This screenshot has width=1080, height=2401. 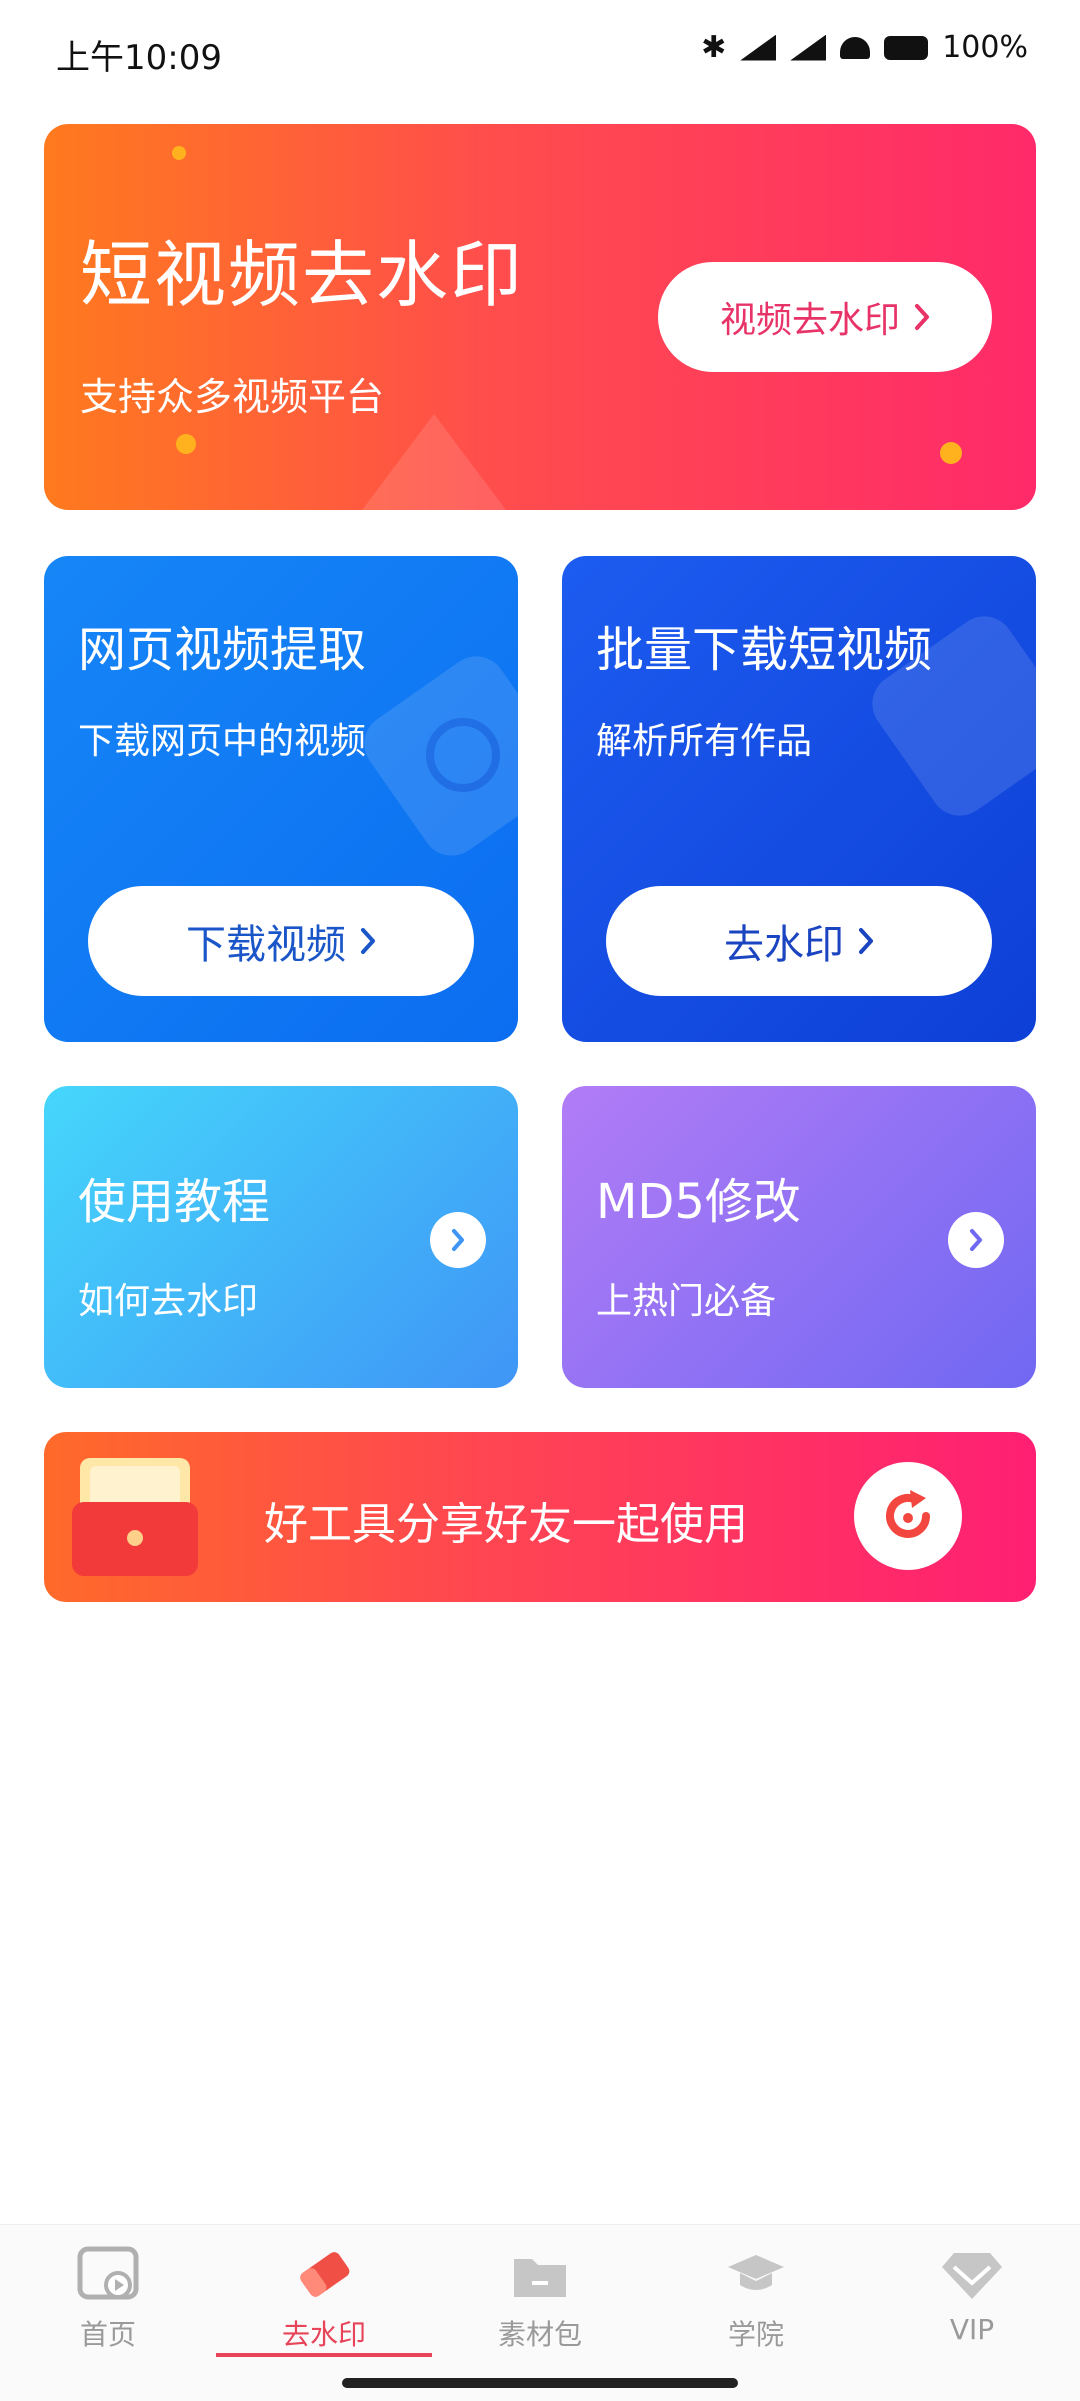 I want to click on download-video-label: 下载视频, so click(x=266, y=945).